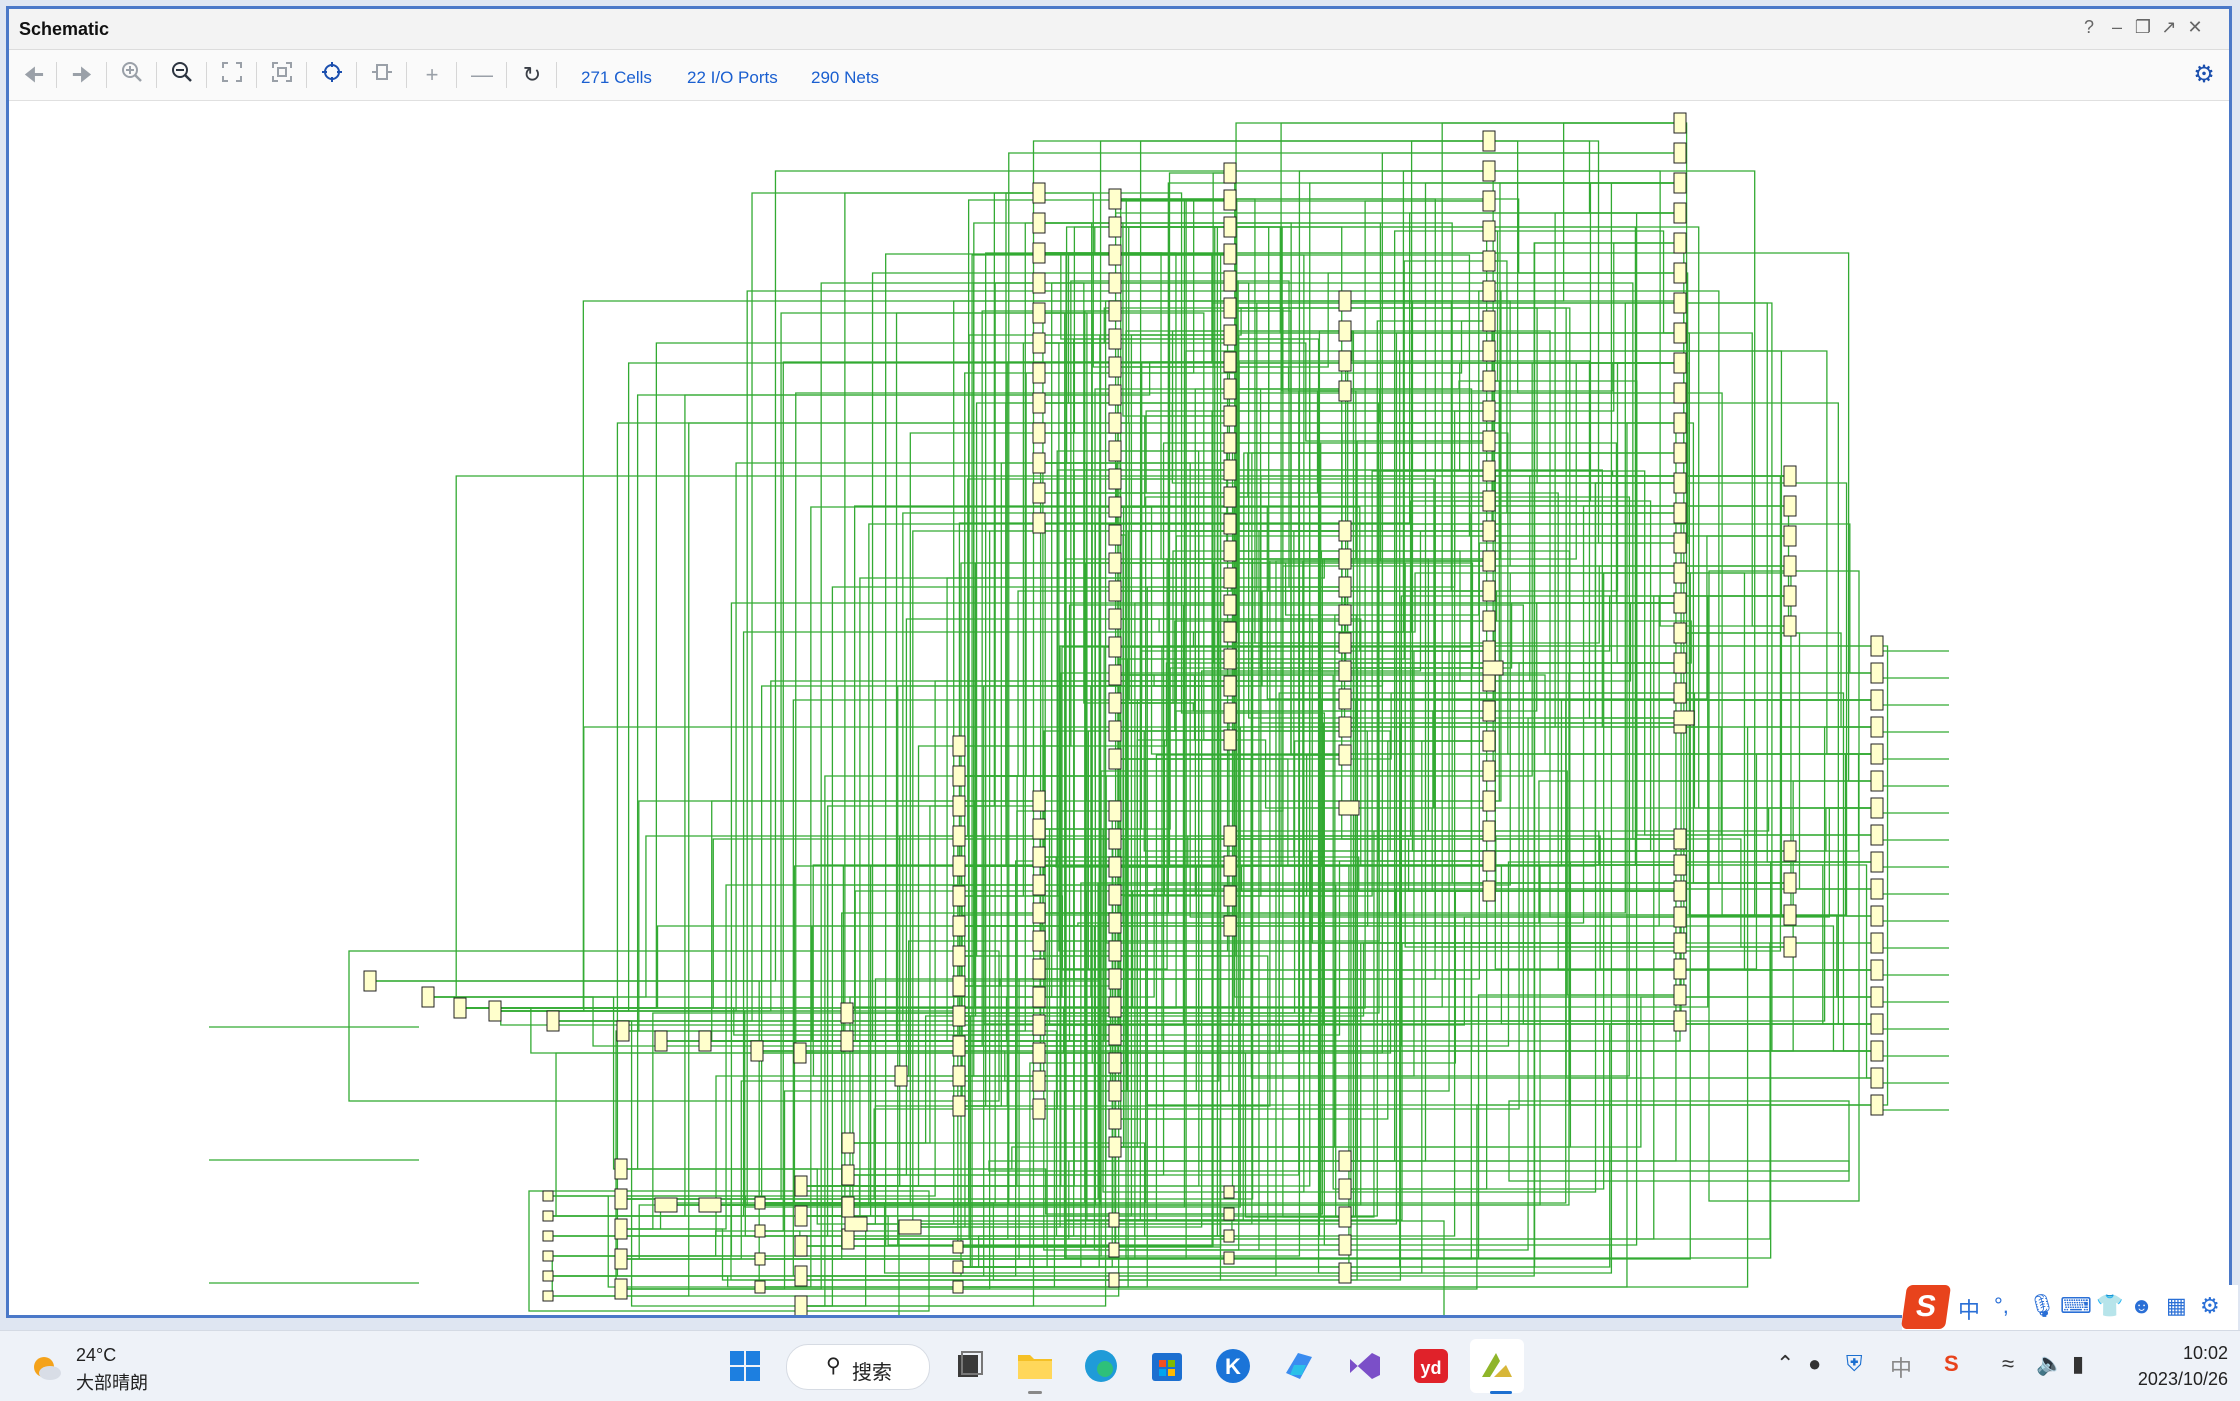 This screenshot has height=1401, width=2240. What do you see at coordinates (382, 75) in the screenshot?
I see `cell-icon` at bounding box center [382, 75].